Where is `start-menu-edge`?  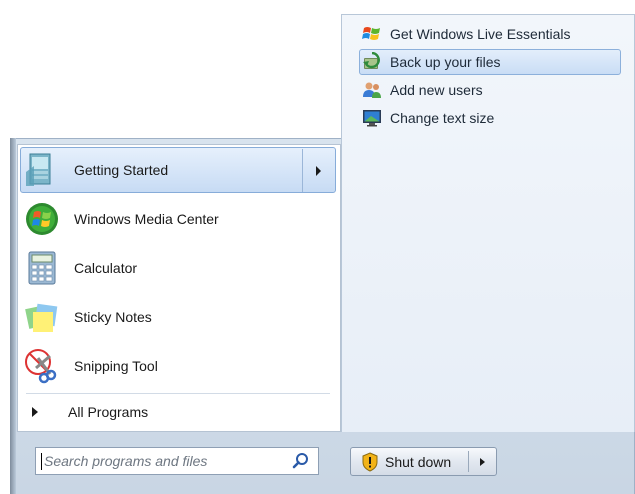 start-menu-edge is located at coordinates (13, 316).